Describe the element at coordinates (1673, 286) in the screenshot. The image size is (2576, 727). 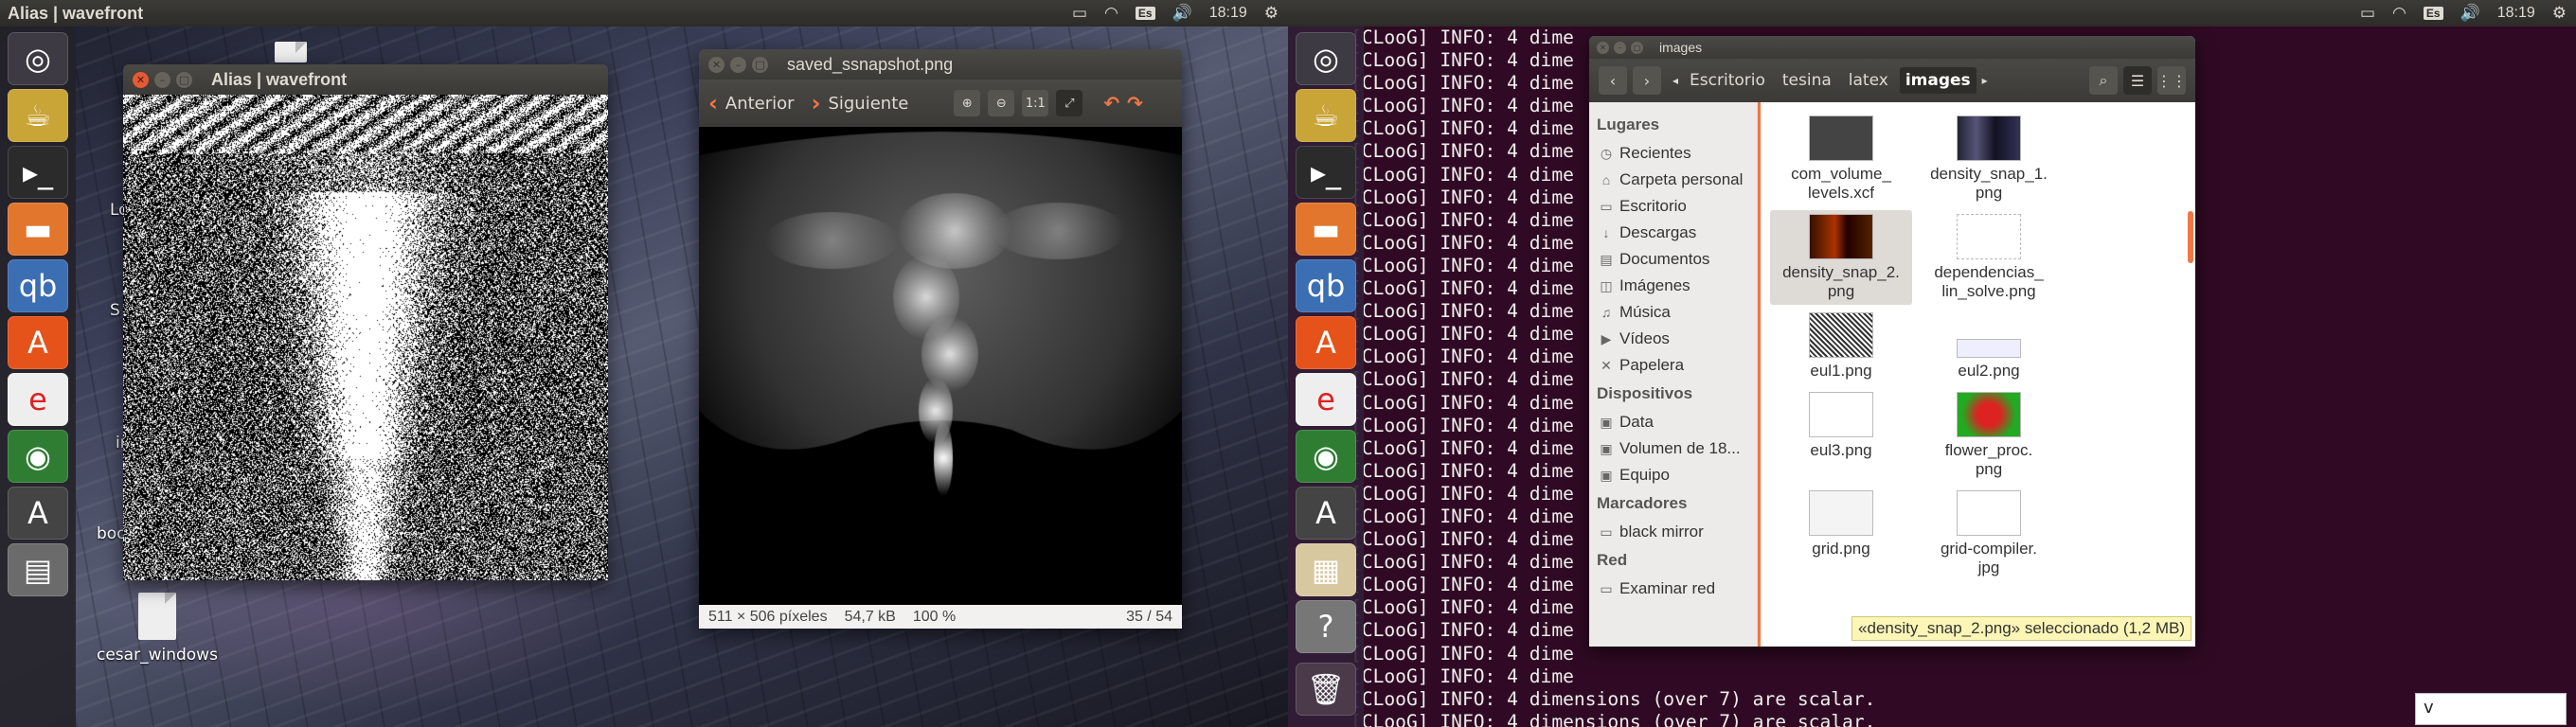
I see `sidebar-item: ◫ Imágenes` at that location.